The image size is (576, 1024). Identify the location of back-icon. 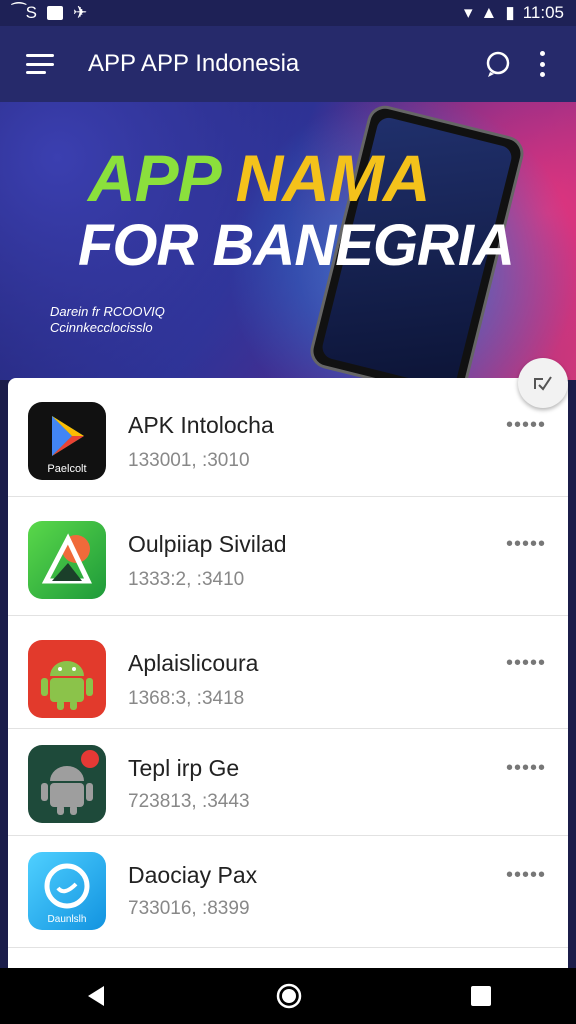
(96, 996).